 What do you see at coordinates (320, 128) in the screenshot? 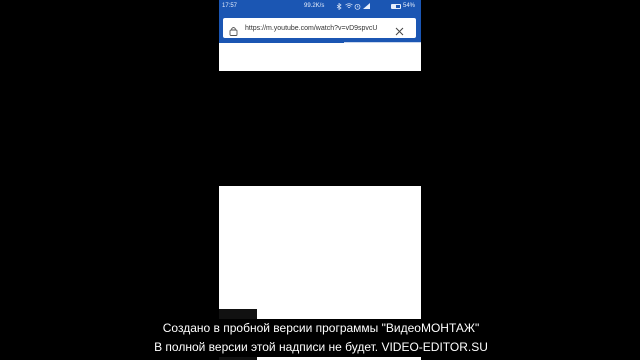
I see `video-player-area` at bounding box center [320, 128].